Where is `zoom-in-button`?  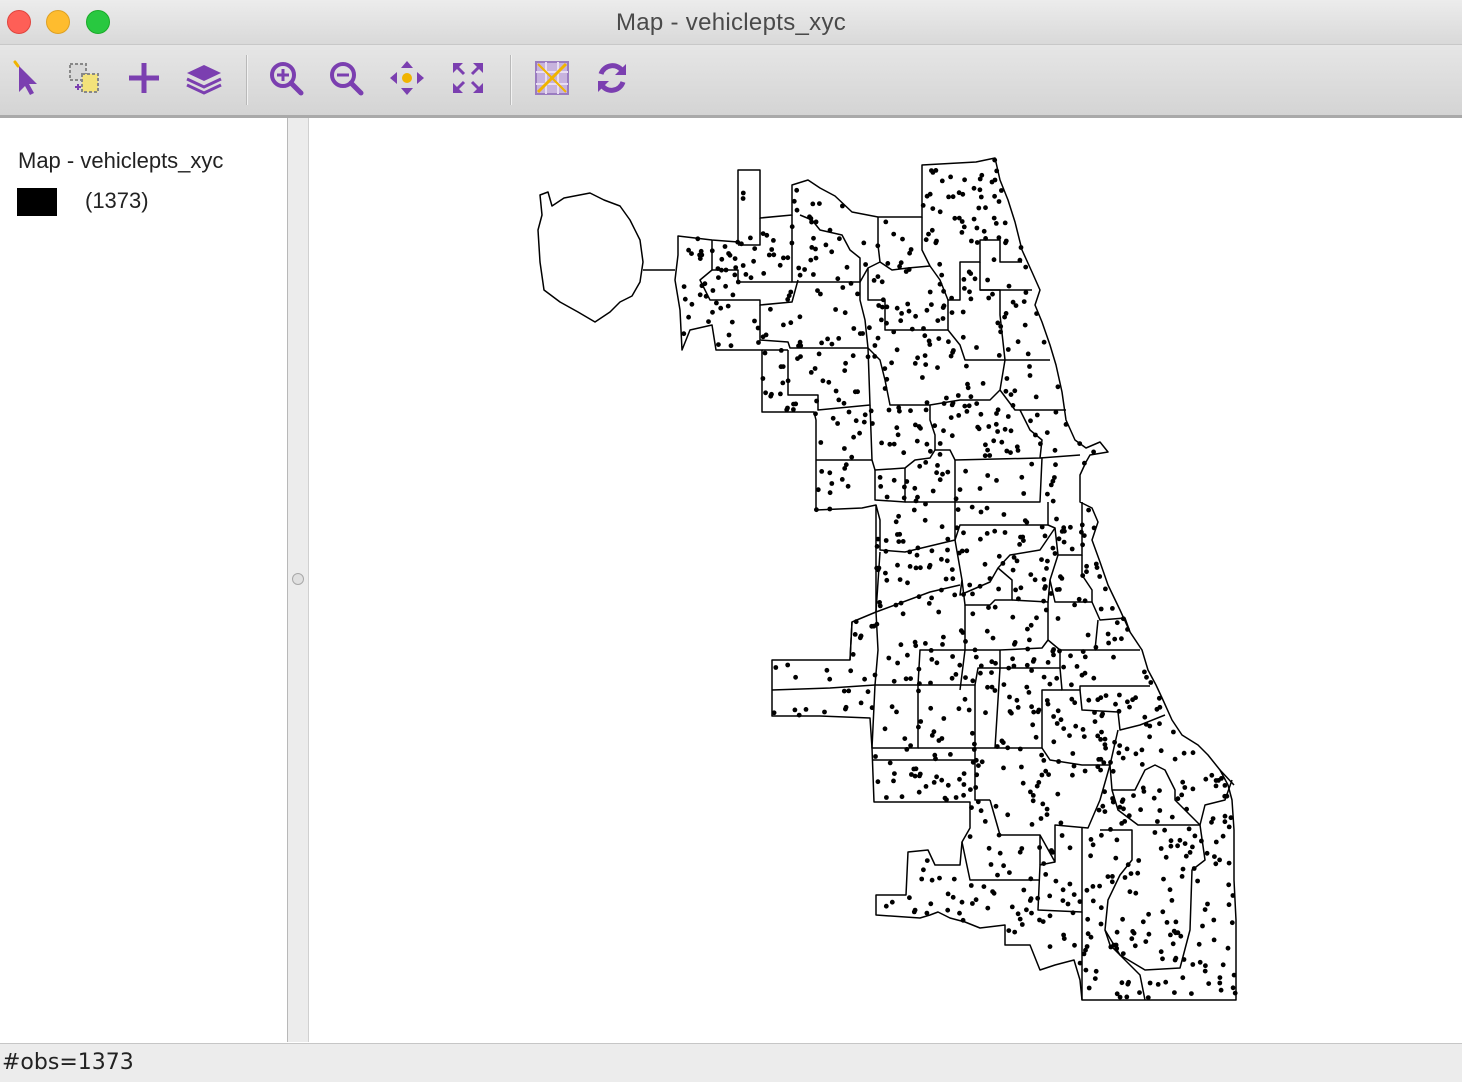 zoom-in-button is located at coordinates (286, 78).